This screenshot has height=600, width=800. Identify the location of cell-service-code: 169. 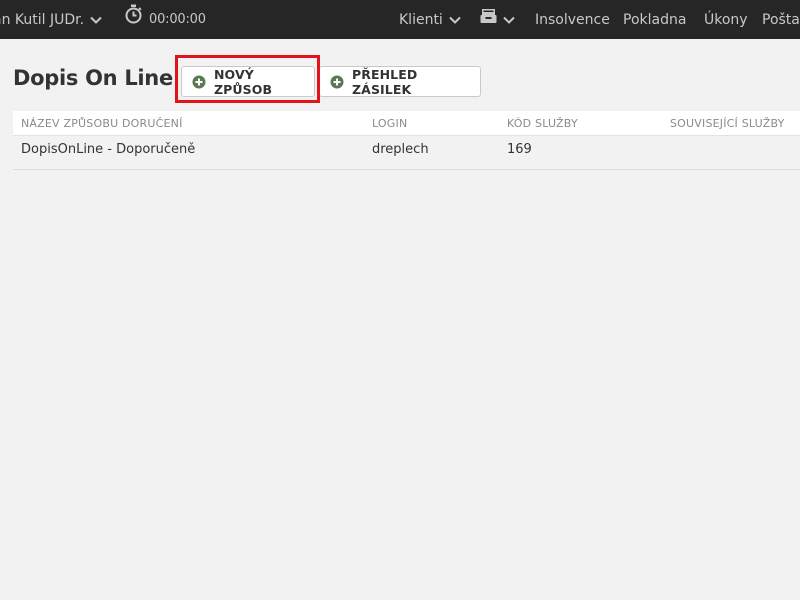
(519, 149).